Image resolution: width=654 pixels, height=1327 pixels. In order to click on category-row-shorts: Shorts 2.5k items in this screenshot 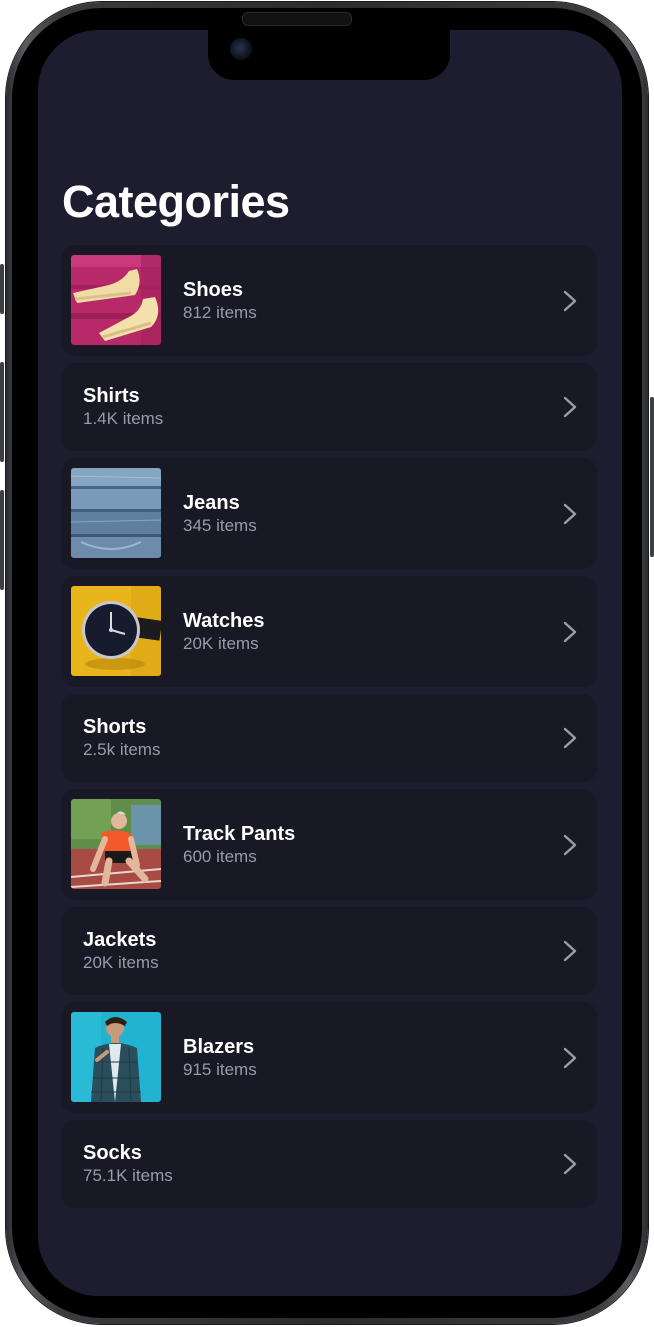, I will do `click(329, 738)`.